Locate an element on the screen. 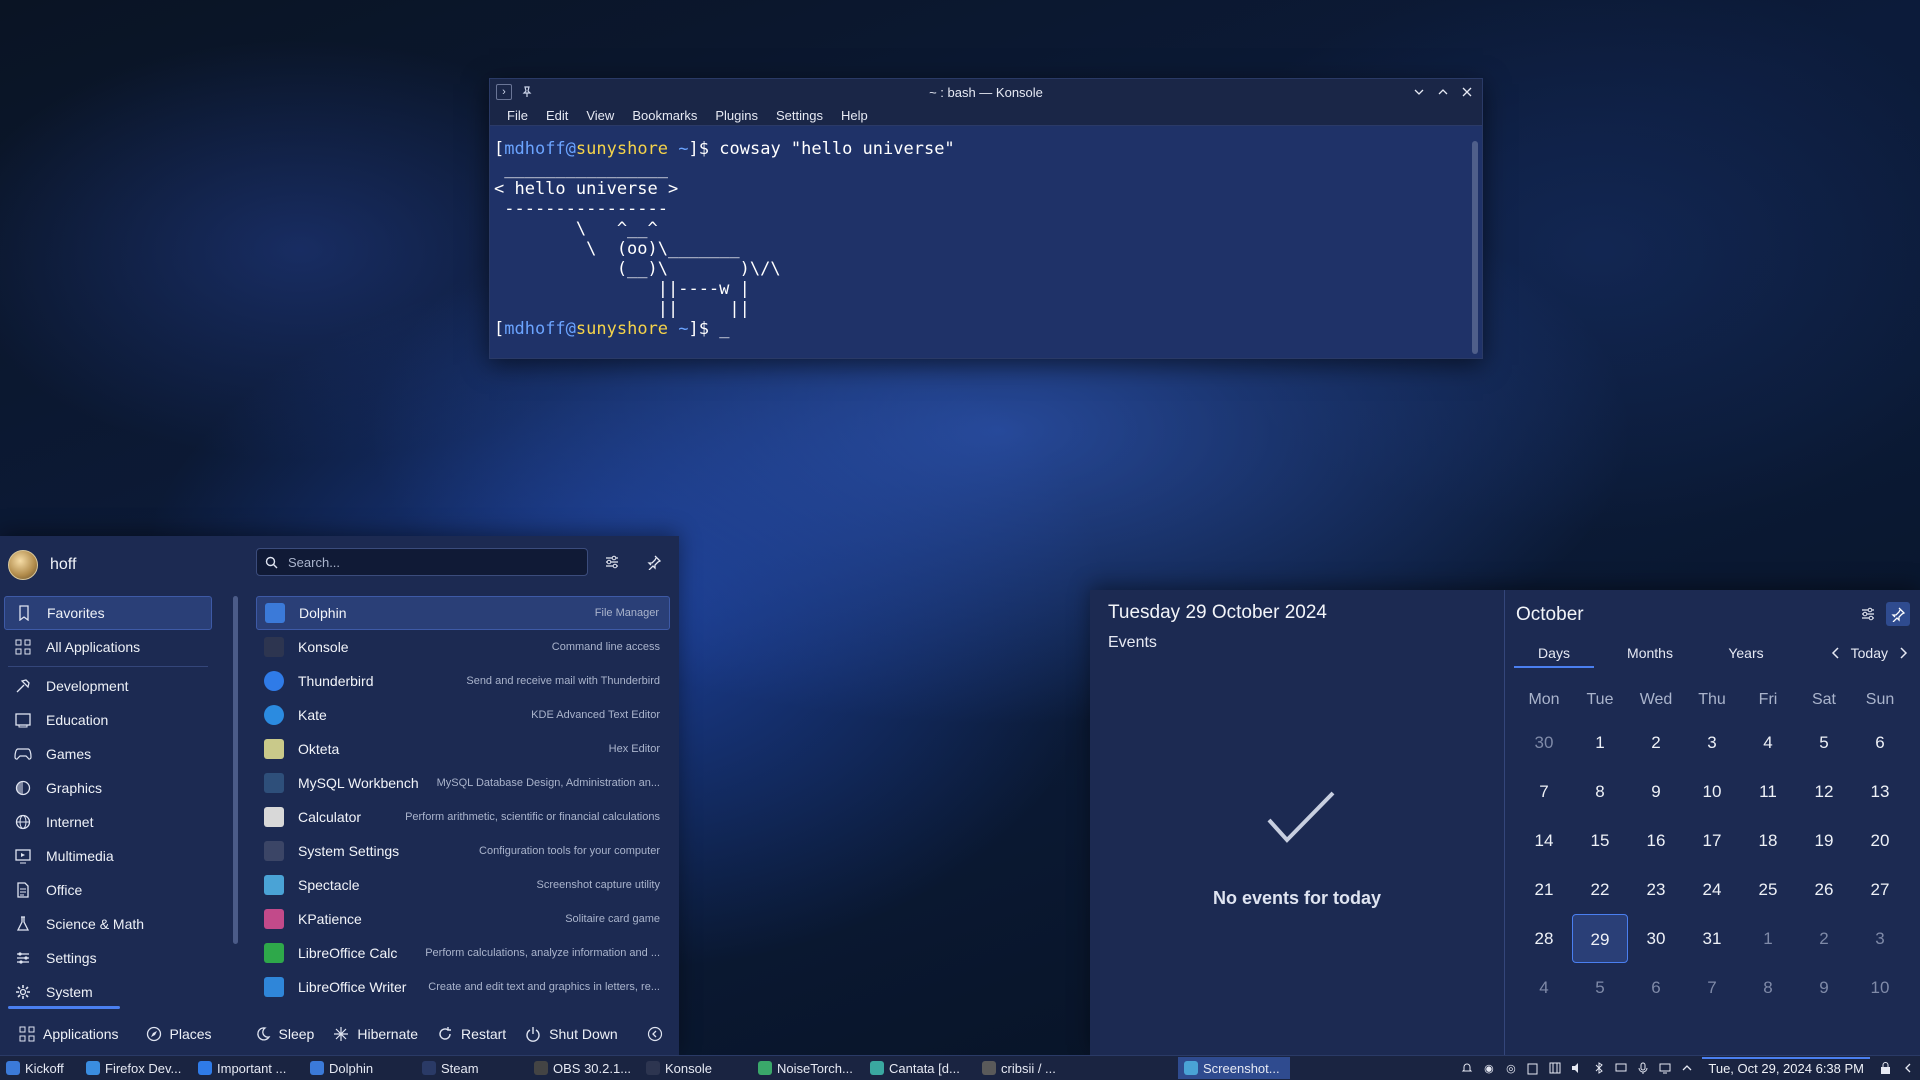  app-kpatience: KPatience Solitaire card game is located at coordinates (463, 919).